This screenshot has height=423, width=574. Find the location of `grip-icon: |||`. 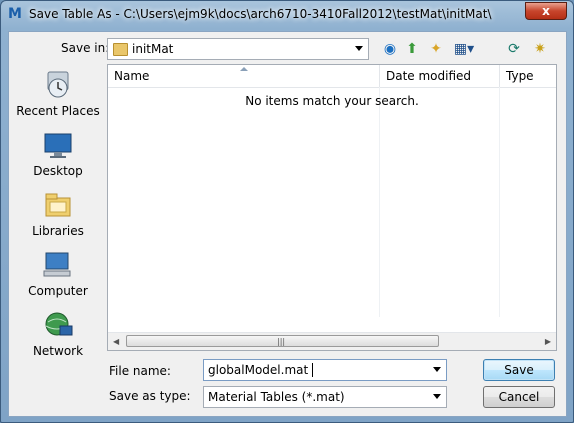

grip-icon: ||| is located at coordinates (281, 341).